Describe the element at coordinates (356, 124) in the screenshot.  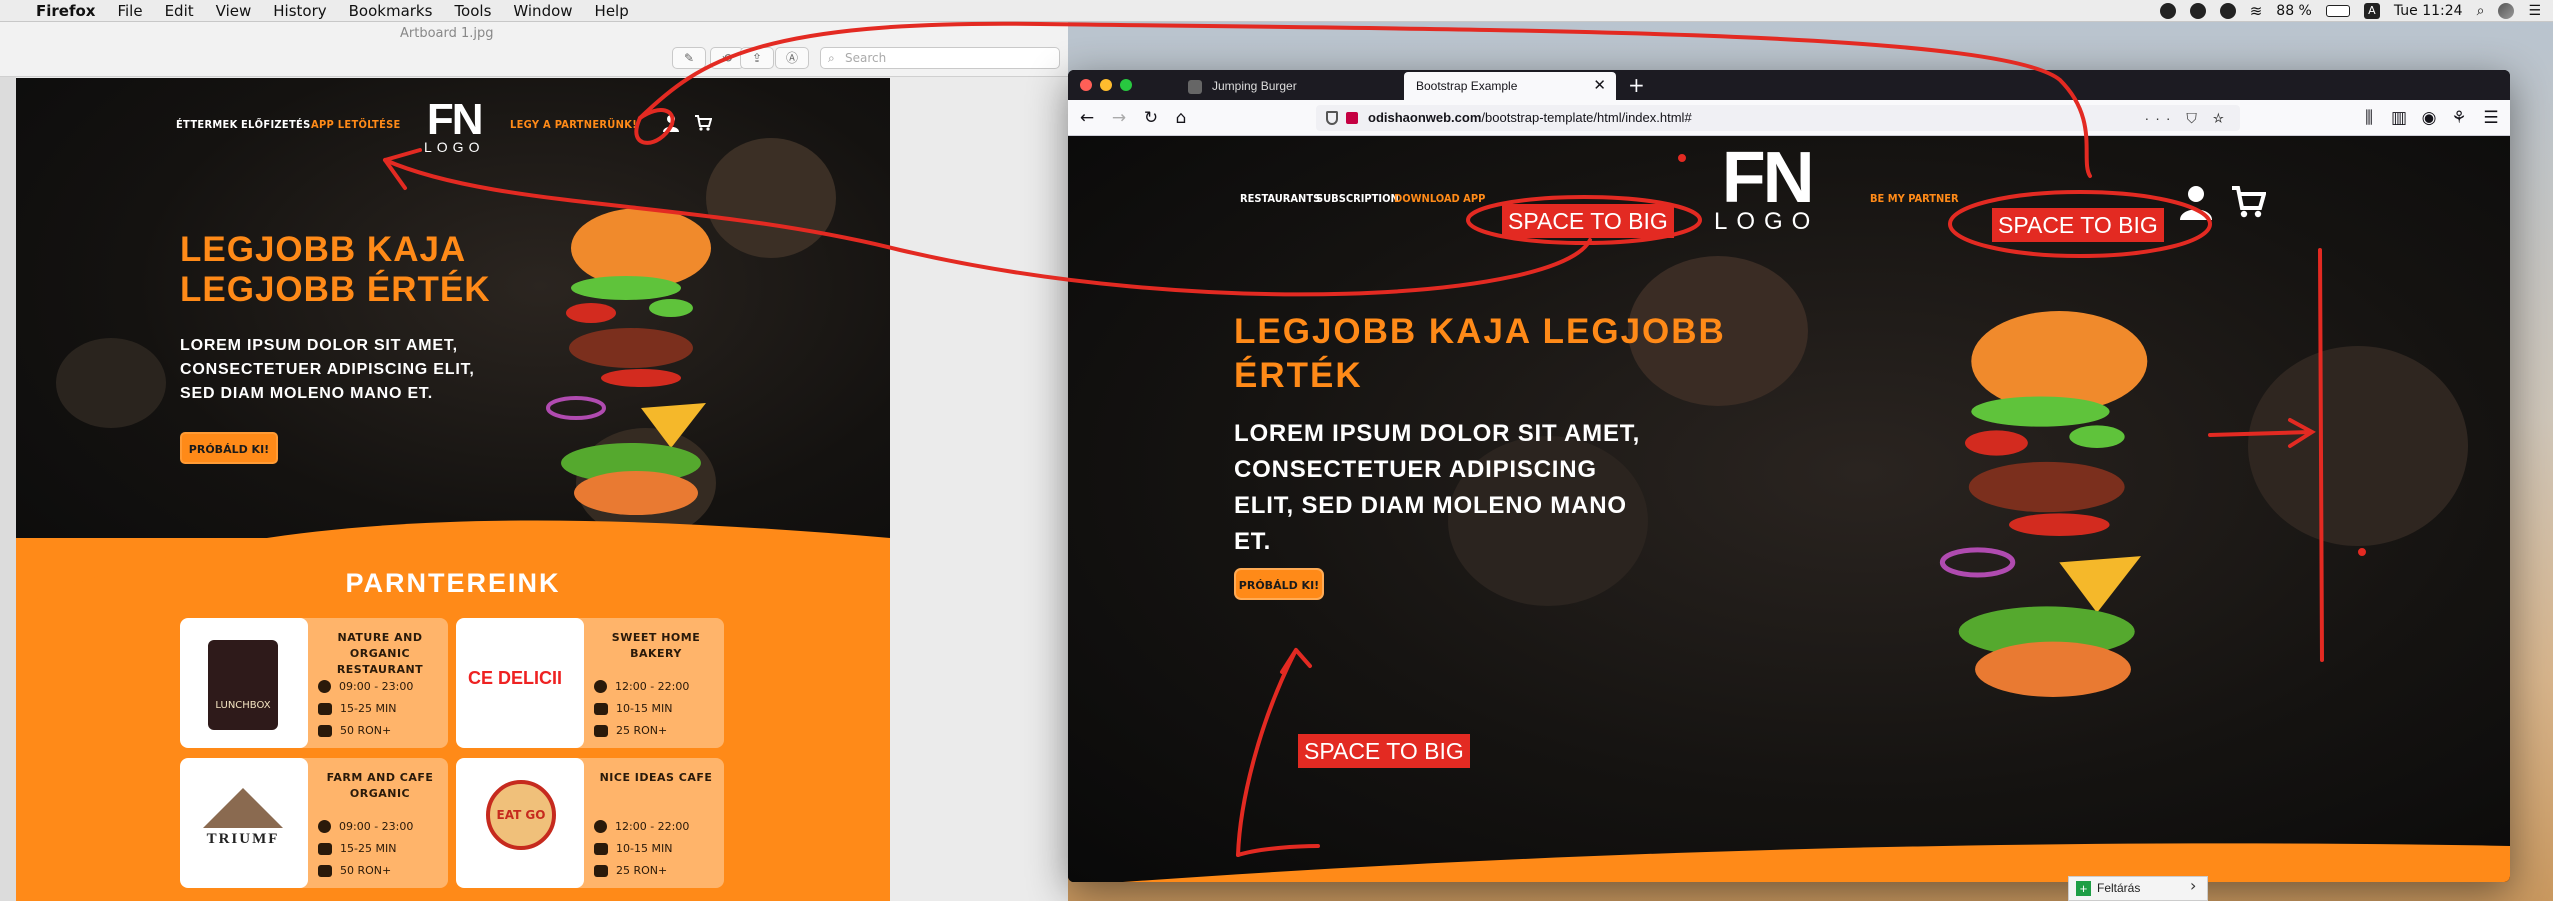
I see `artboard-nav-download: APP LETÖLTÉSE` at that location.